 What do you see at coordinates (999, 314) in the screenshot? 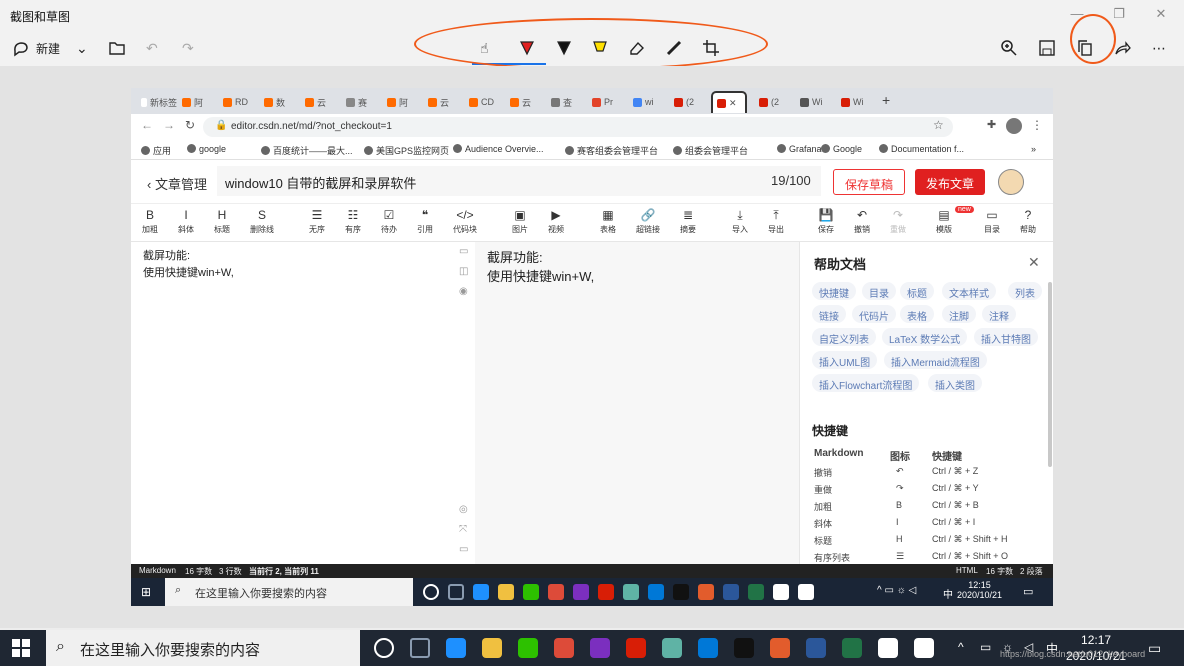
I see `help-chip: 注释` at bounding box center [999, 314].